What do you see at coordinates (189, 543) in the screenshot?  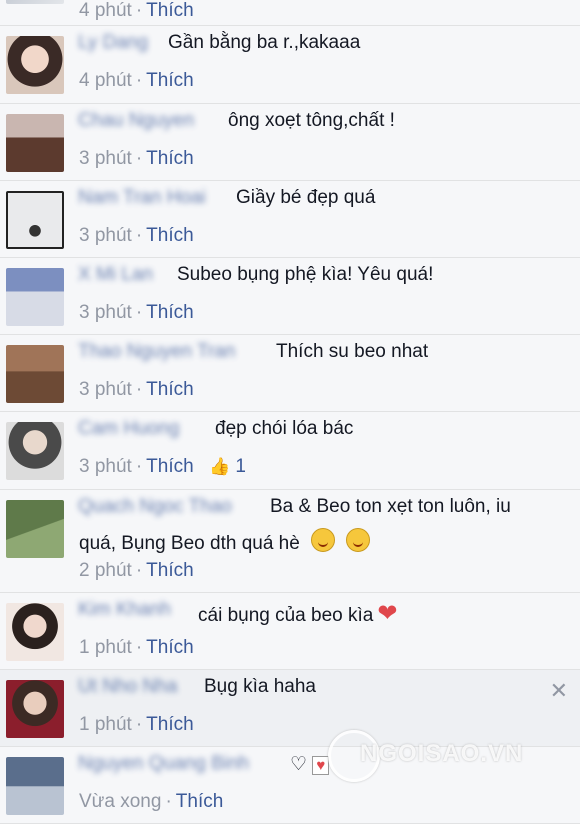 I see `comment-text-cont: quá, Bụng Beo dth quá hè` at bounding box center [189, 543].